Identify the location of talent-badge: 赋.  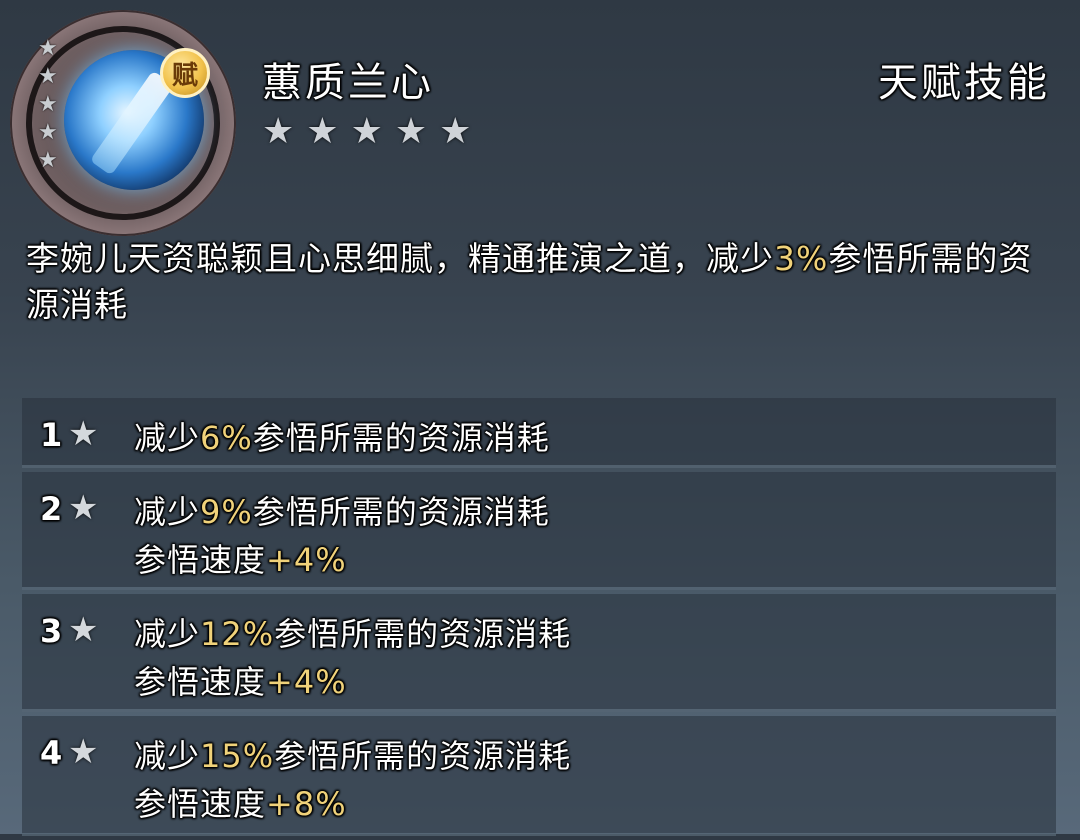
(185, 73).